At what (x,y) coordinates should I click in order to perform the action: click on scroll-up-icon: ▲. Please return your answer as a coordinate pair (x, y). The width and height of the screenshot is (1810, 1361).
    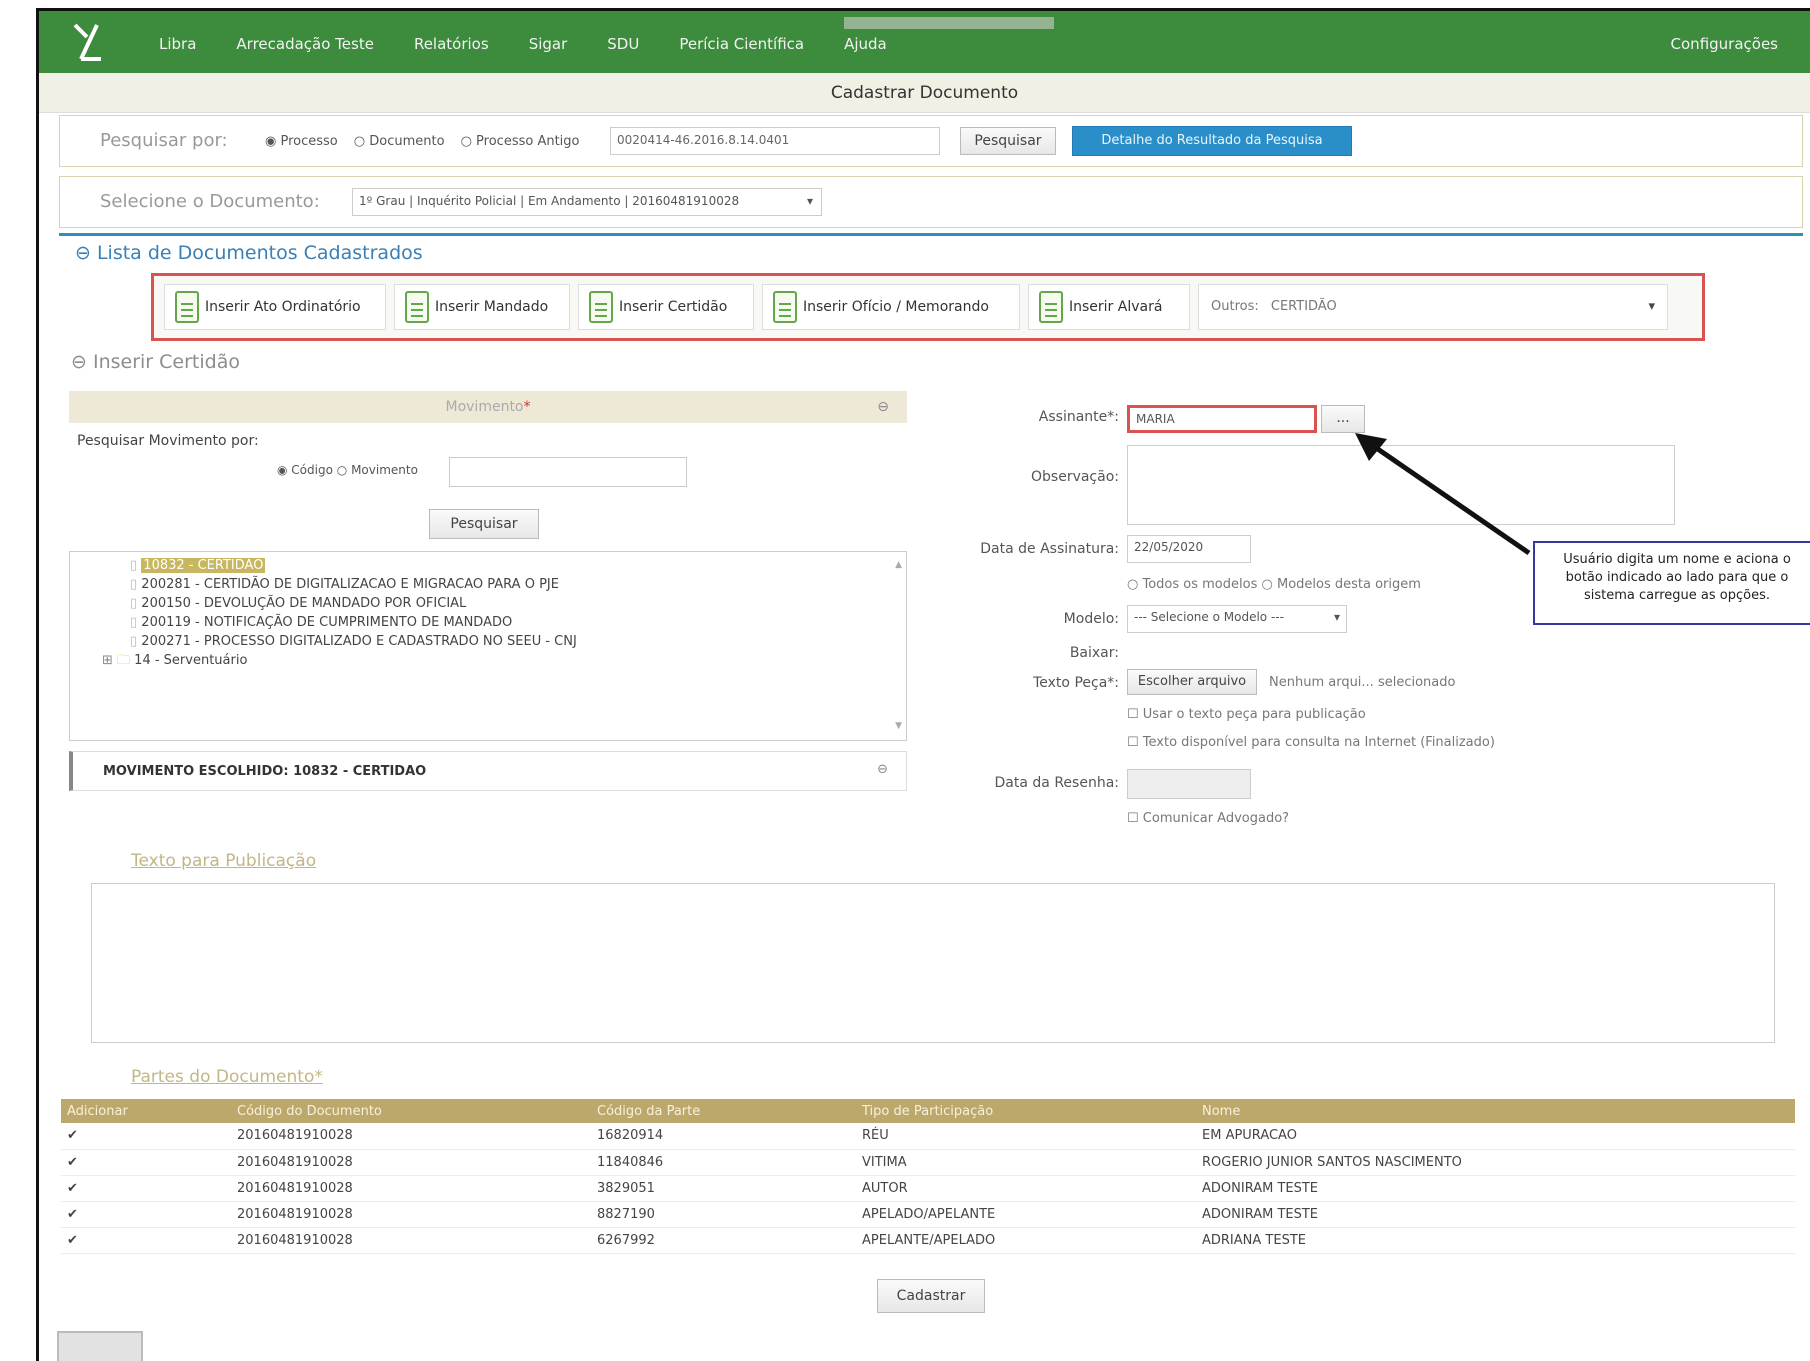
    Looking at the image, I should click on (898, 565).